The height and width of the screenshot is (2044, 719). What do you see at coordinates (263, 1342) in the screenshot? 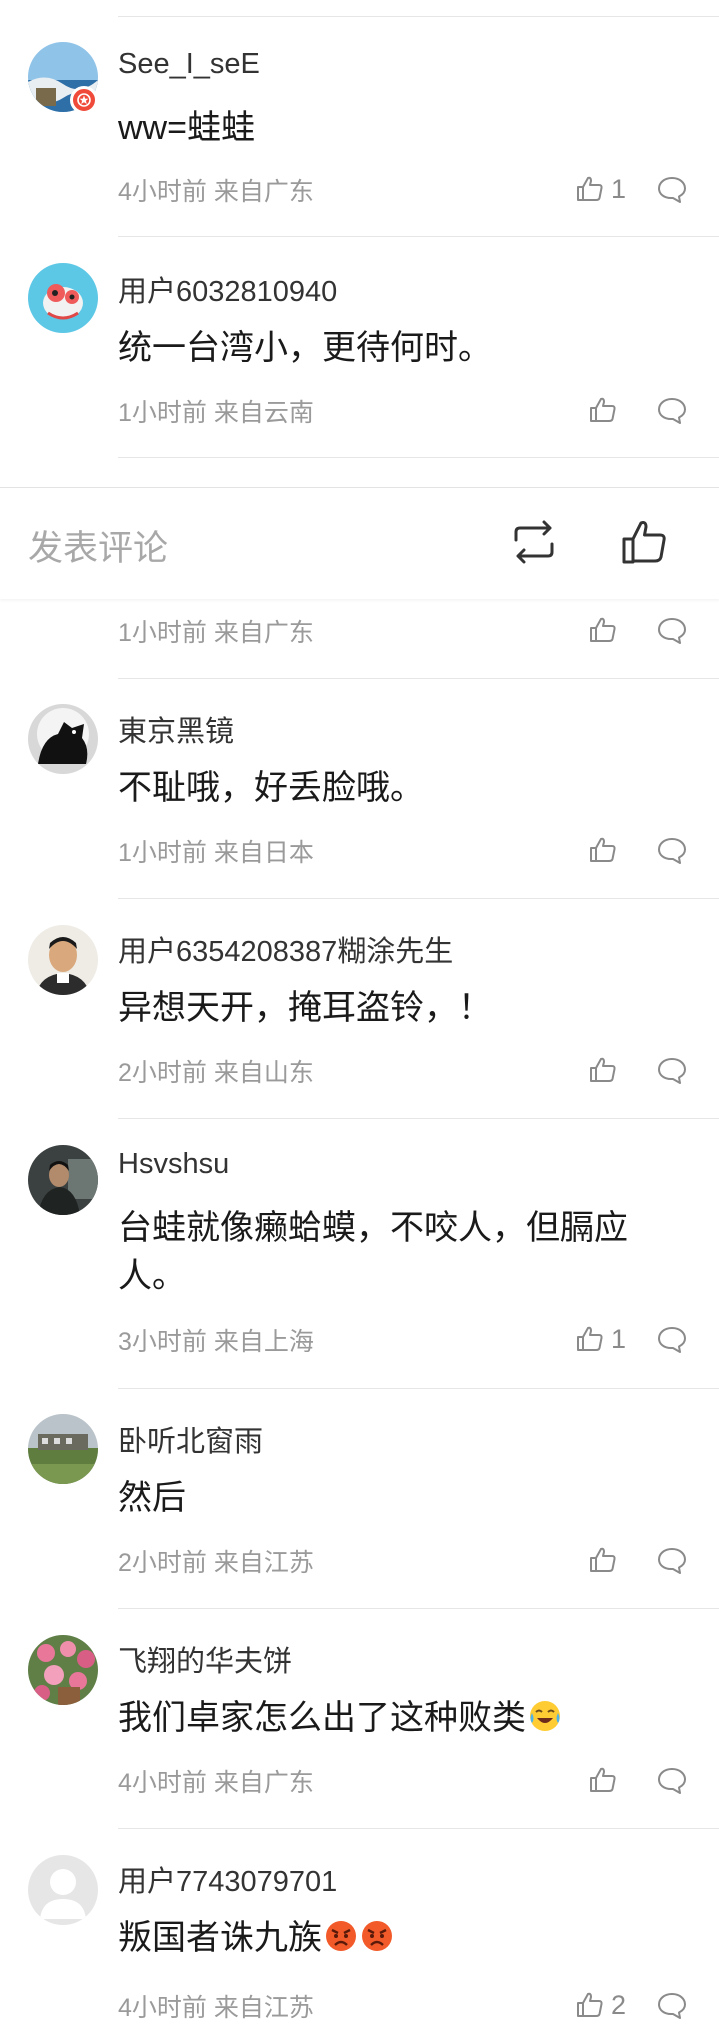
I see `comment-source: 来自上海` at bounding box center [263, 1342].